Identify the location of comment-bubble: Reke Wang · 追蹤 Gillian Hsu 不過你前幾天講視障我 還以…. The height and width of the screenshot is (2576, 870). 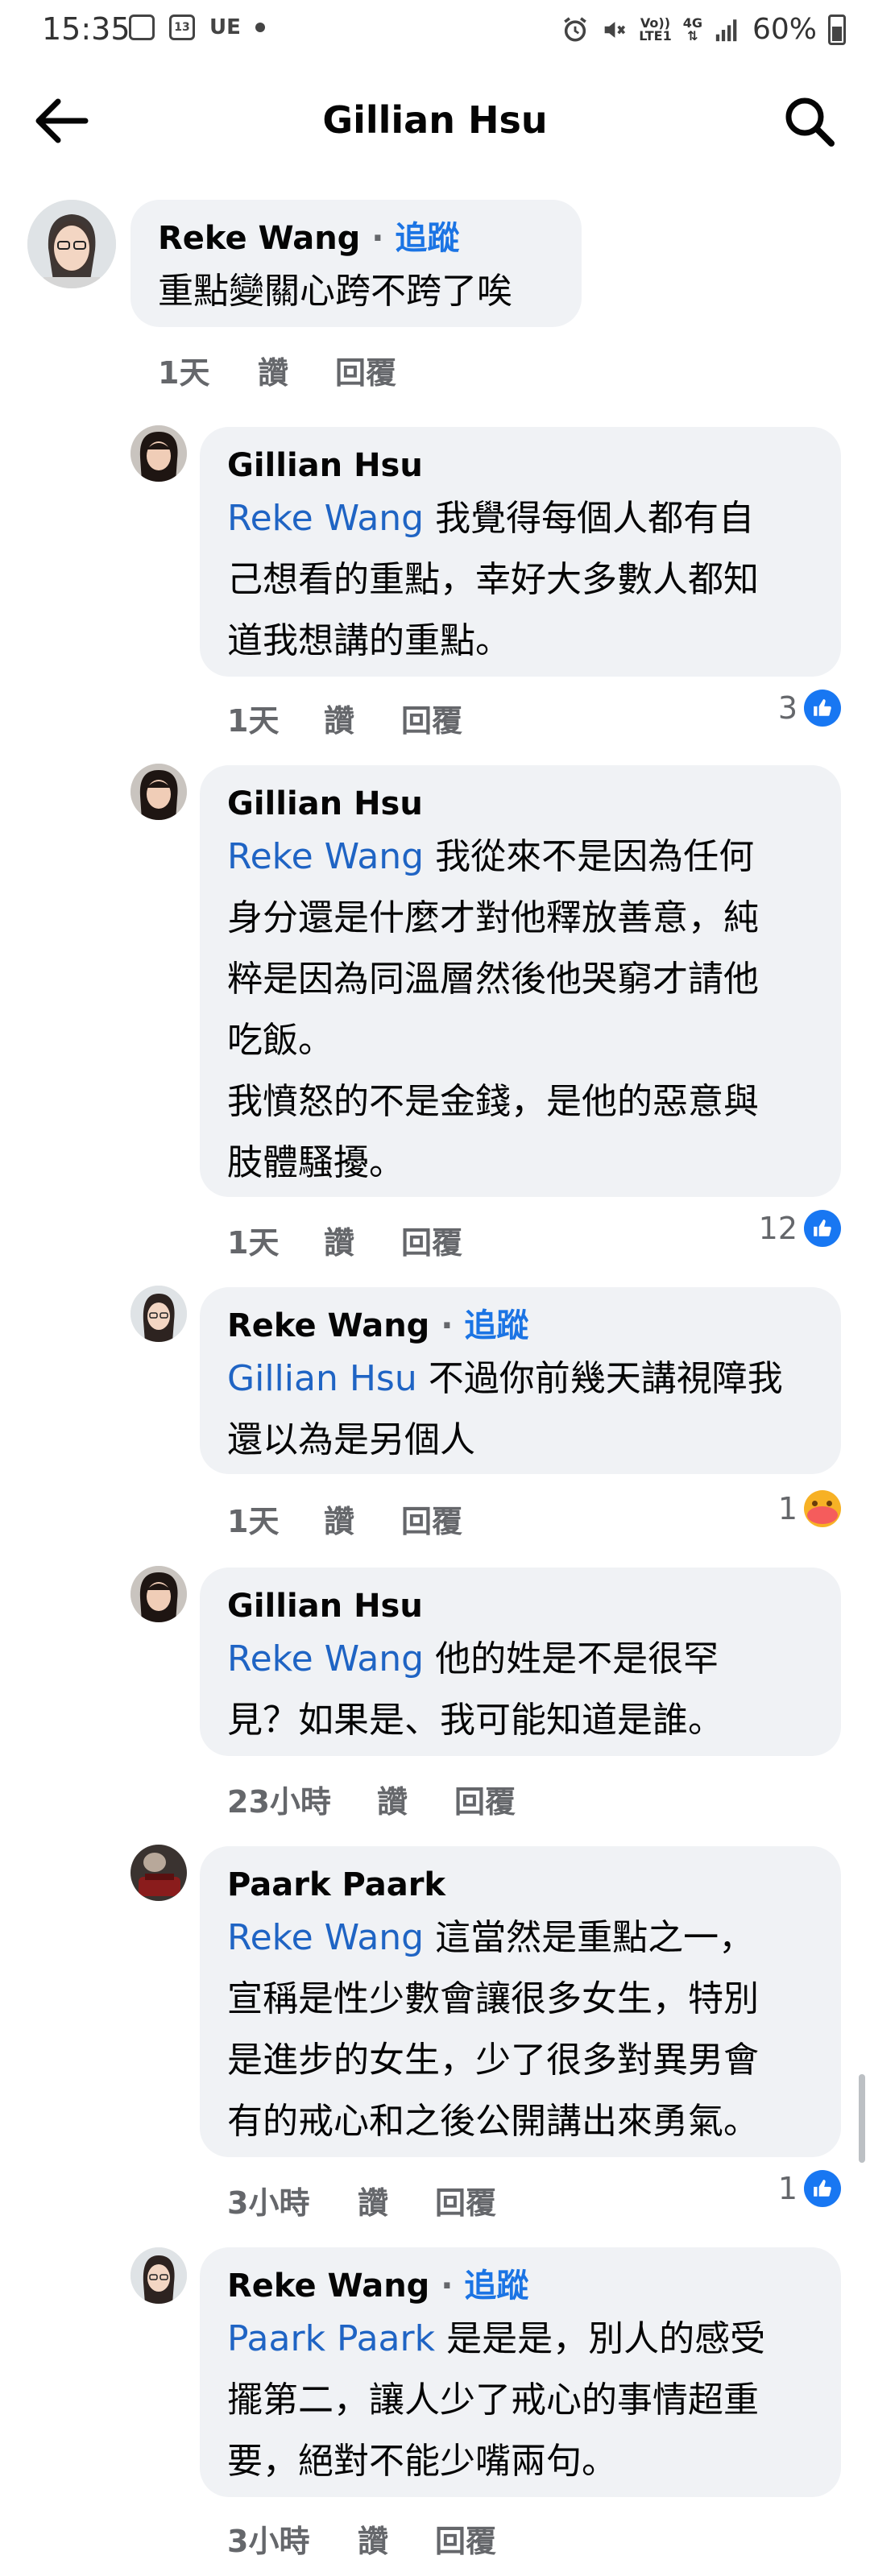
(520, 1380).